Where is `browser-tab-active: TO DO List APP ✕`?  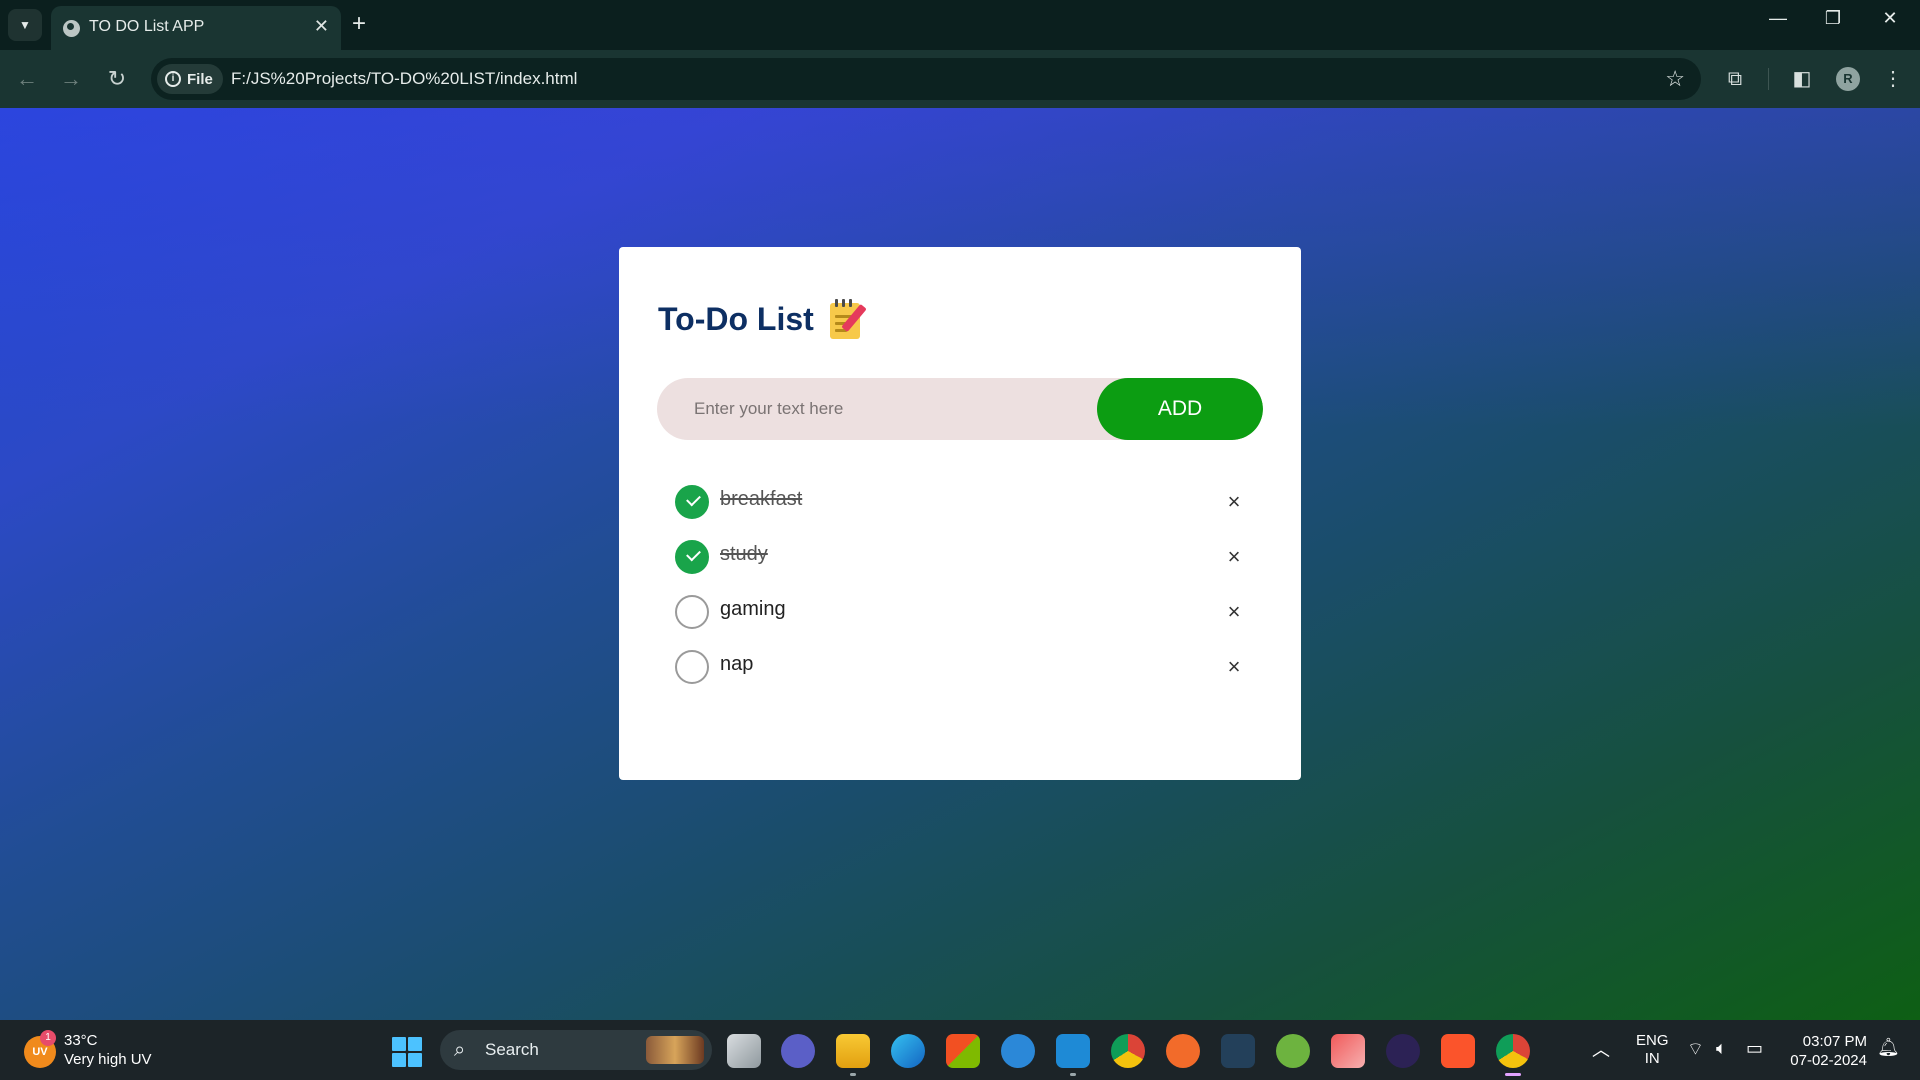 browser-tab-active: TO DO List APP ✕ is located at coordinates (196, 28).